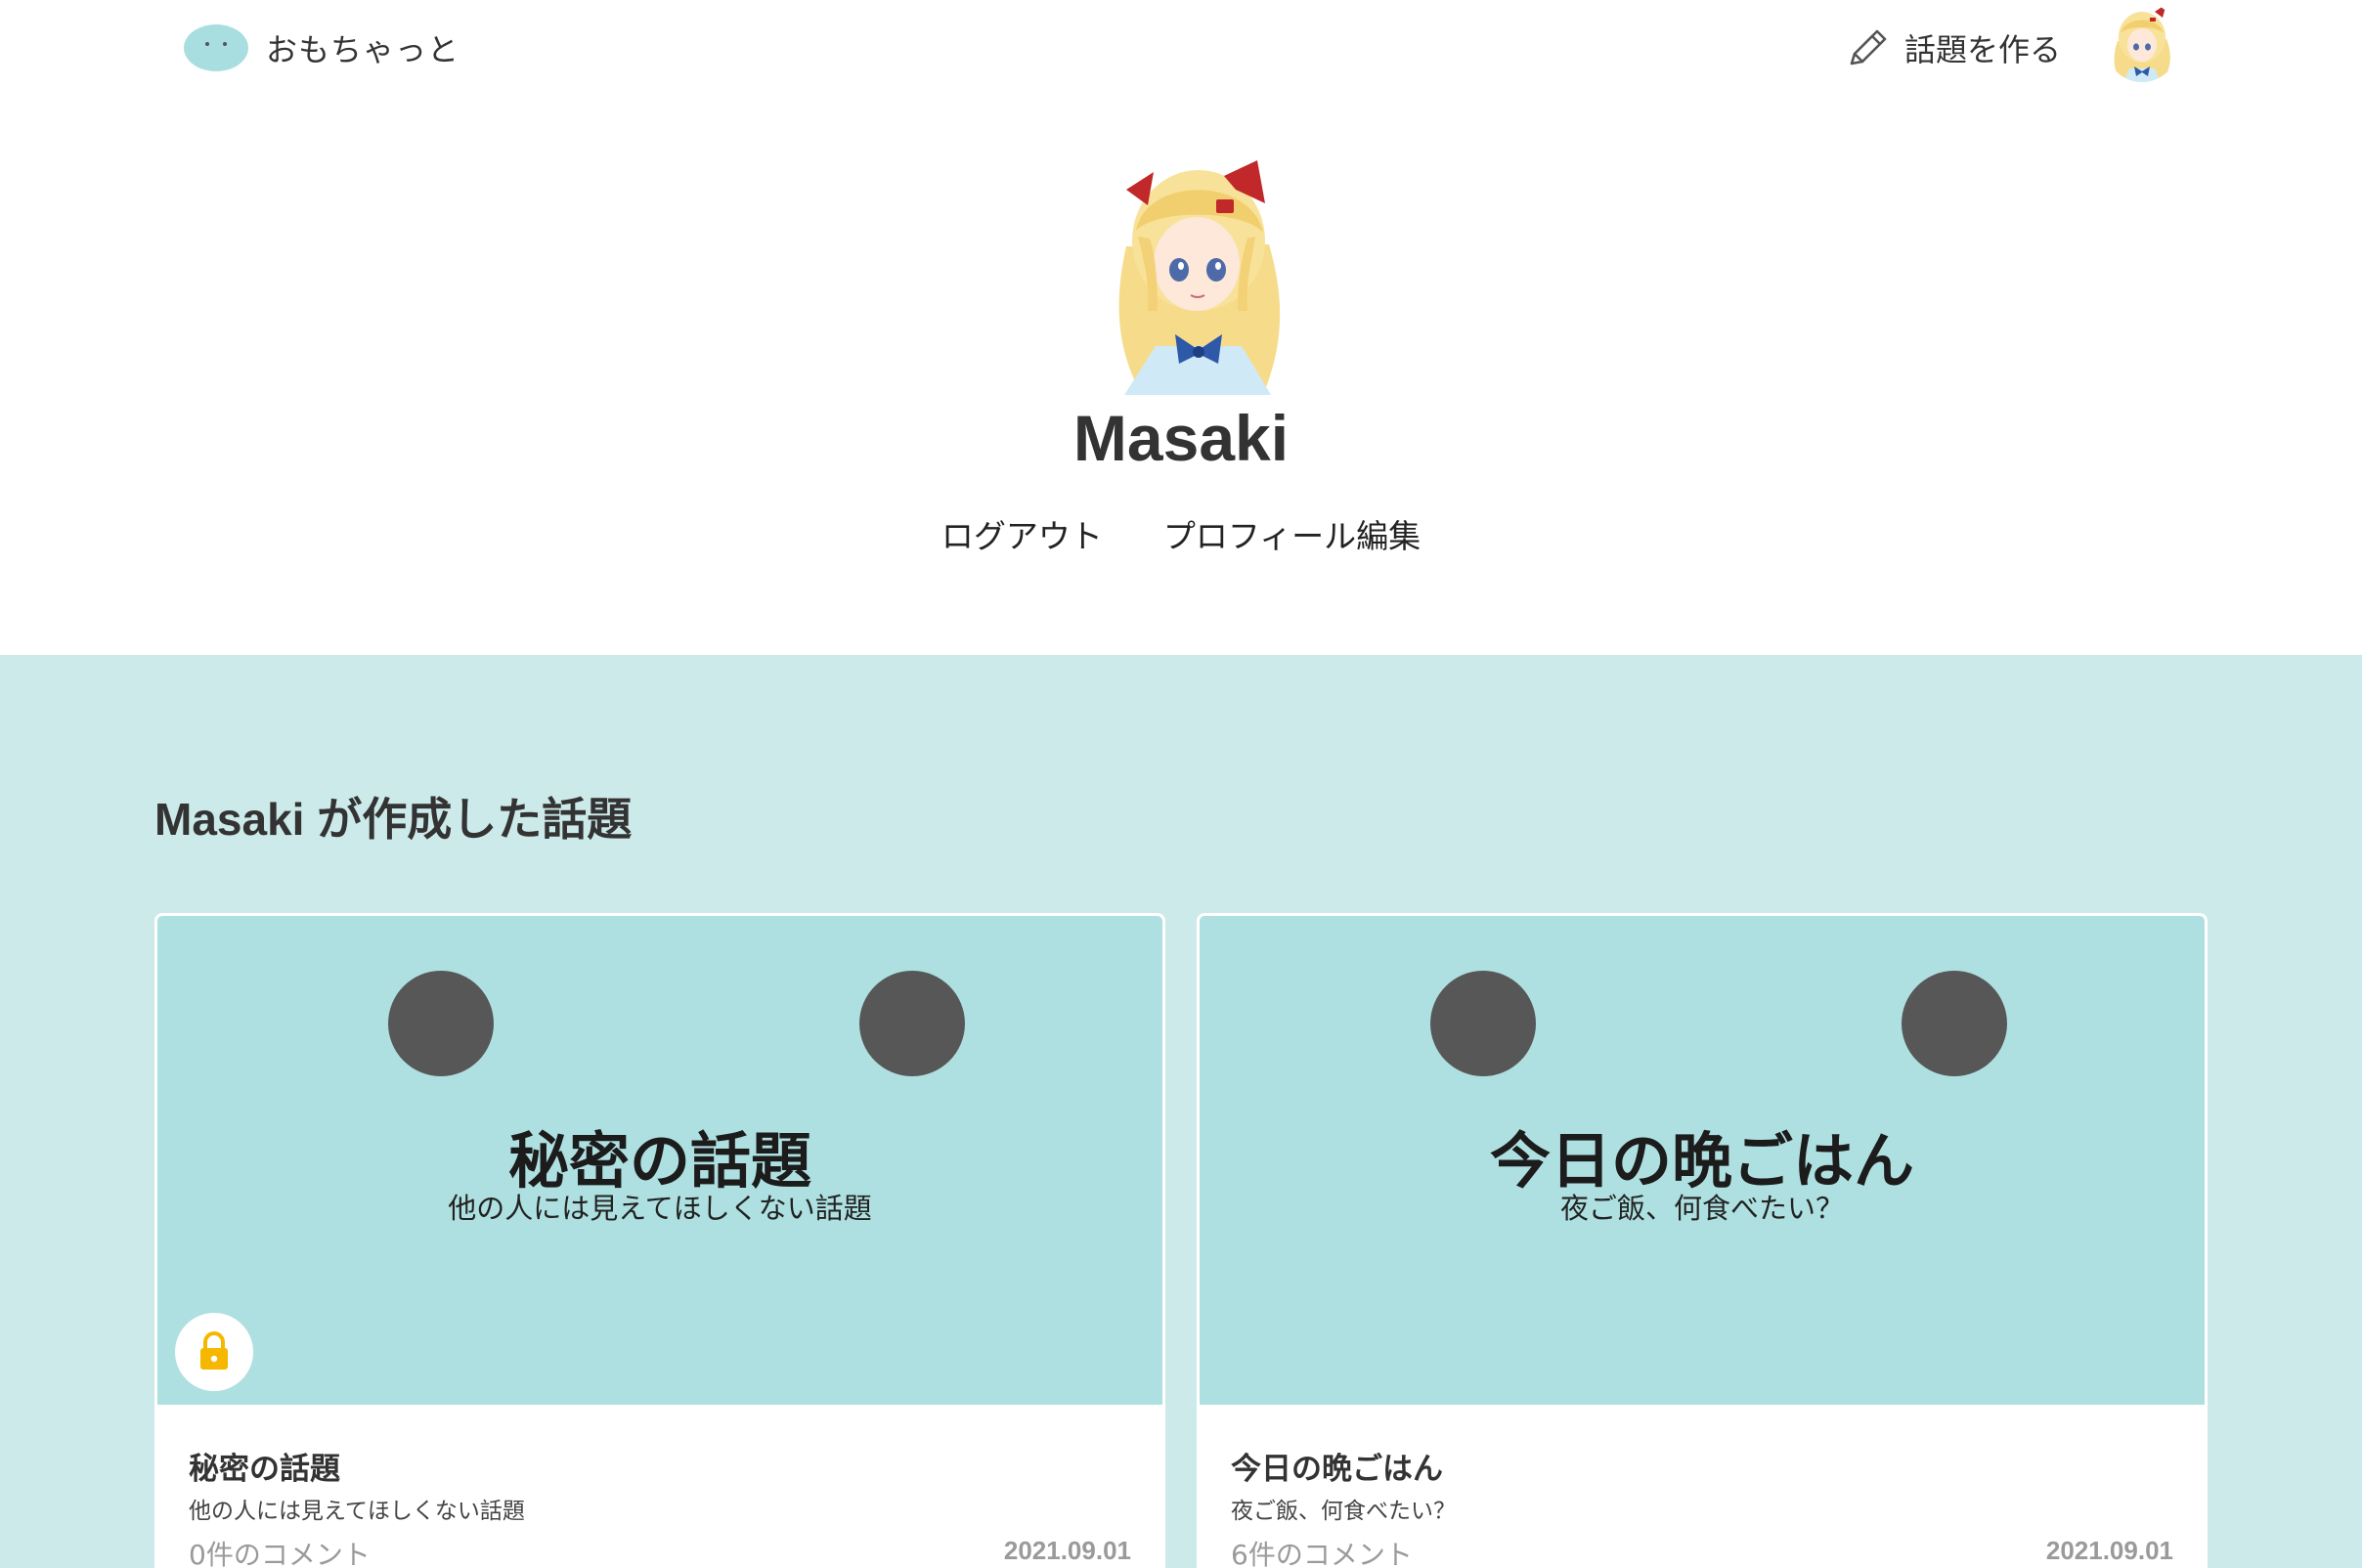 The height and width of the screenshot is (1568, 2362). Describe the element at coordinates (1292, 534) in the screenshot. I see `edit-profile-link: プロフィール編集` at that location.